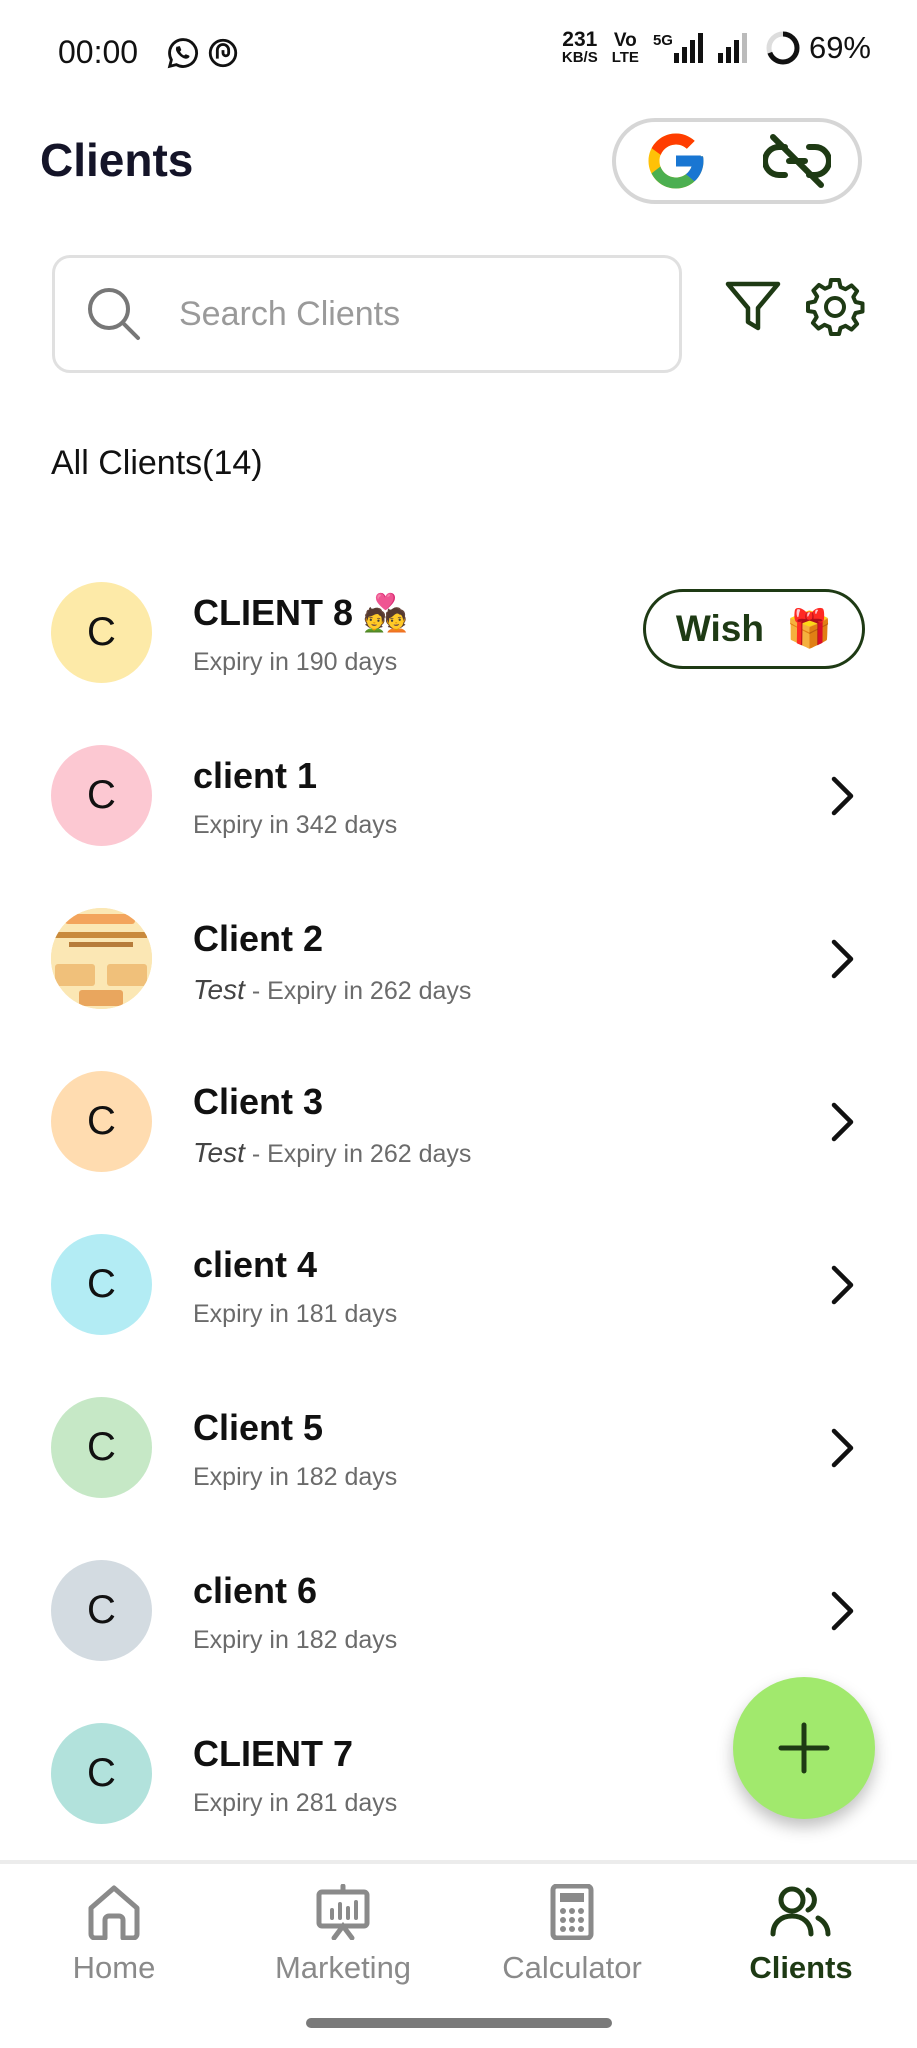 The width and height of the screenshot is (917, 2048). What do you see at coordinates (676, 161) in the screenshot?
I see `google-logo-icon` at bounding box center [676, 161].